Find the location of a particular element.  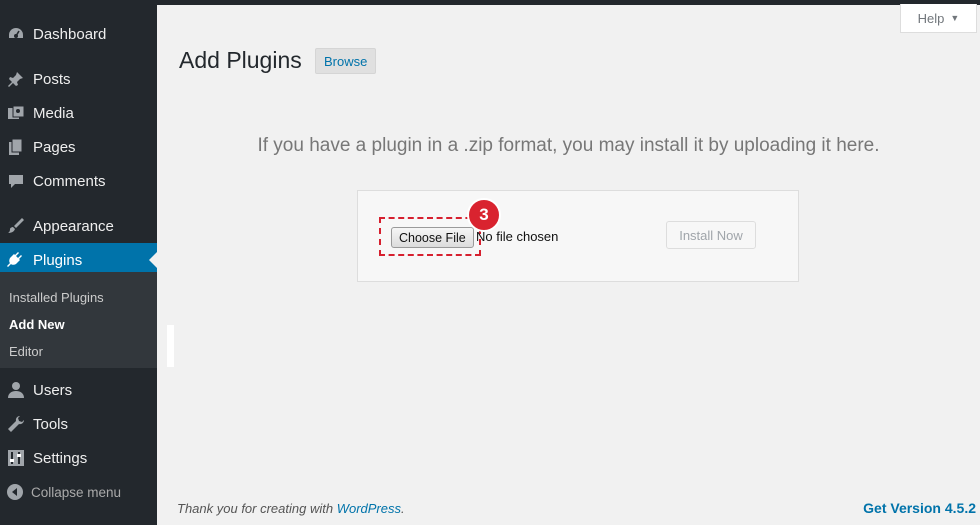

sidebar-item-comments: Comments is located at coordinates (78, 181).